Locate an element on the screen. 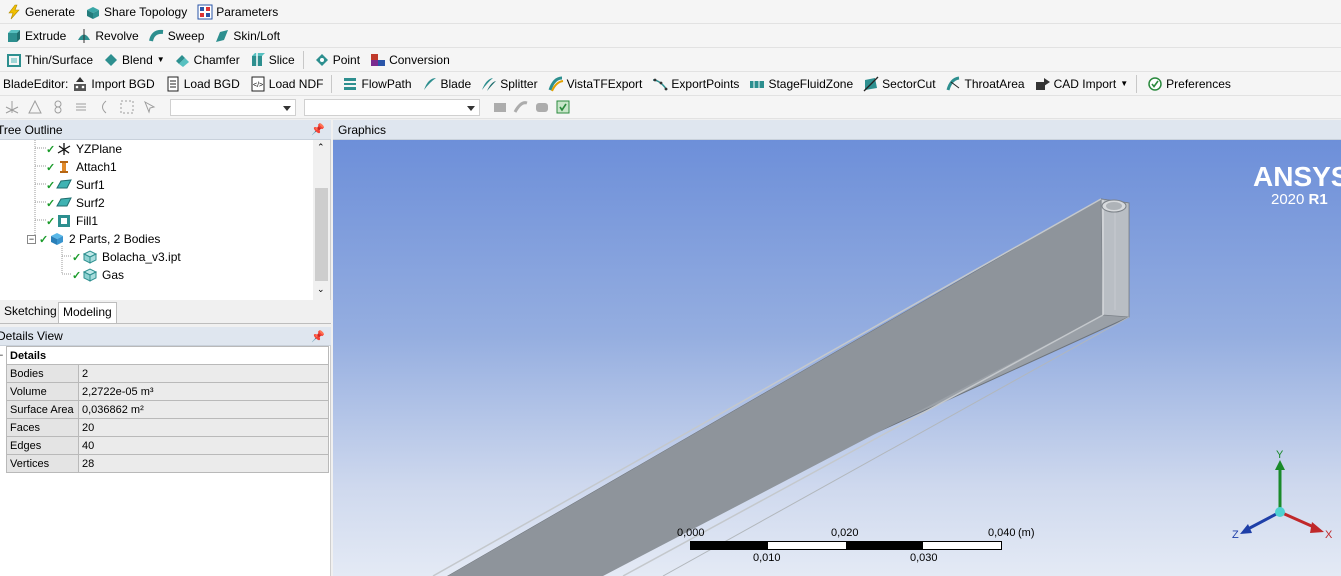 This screenshot has width=1341, height=576. preferences-label: Preferences is located at coordinates (1198, 83).